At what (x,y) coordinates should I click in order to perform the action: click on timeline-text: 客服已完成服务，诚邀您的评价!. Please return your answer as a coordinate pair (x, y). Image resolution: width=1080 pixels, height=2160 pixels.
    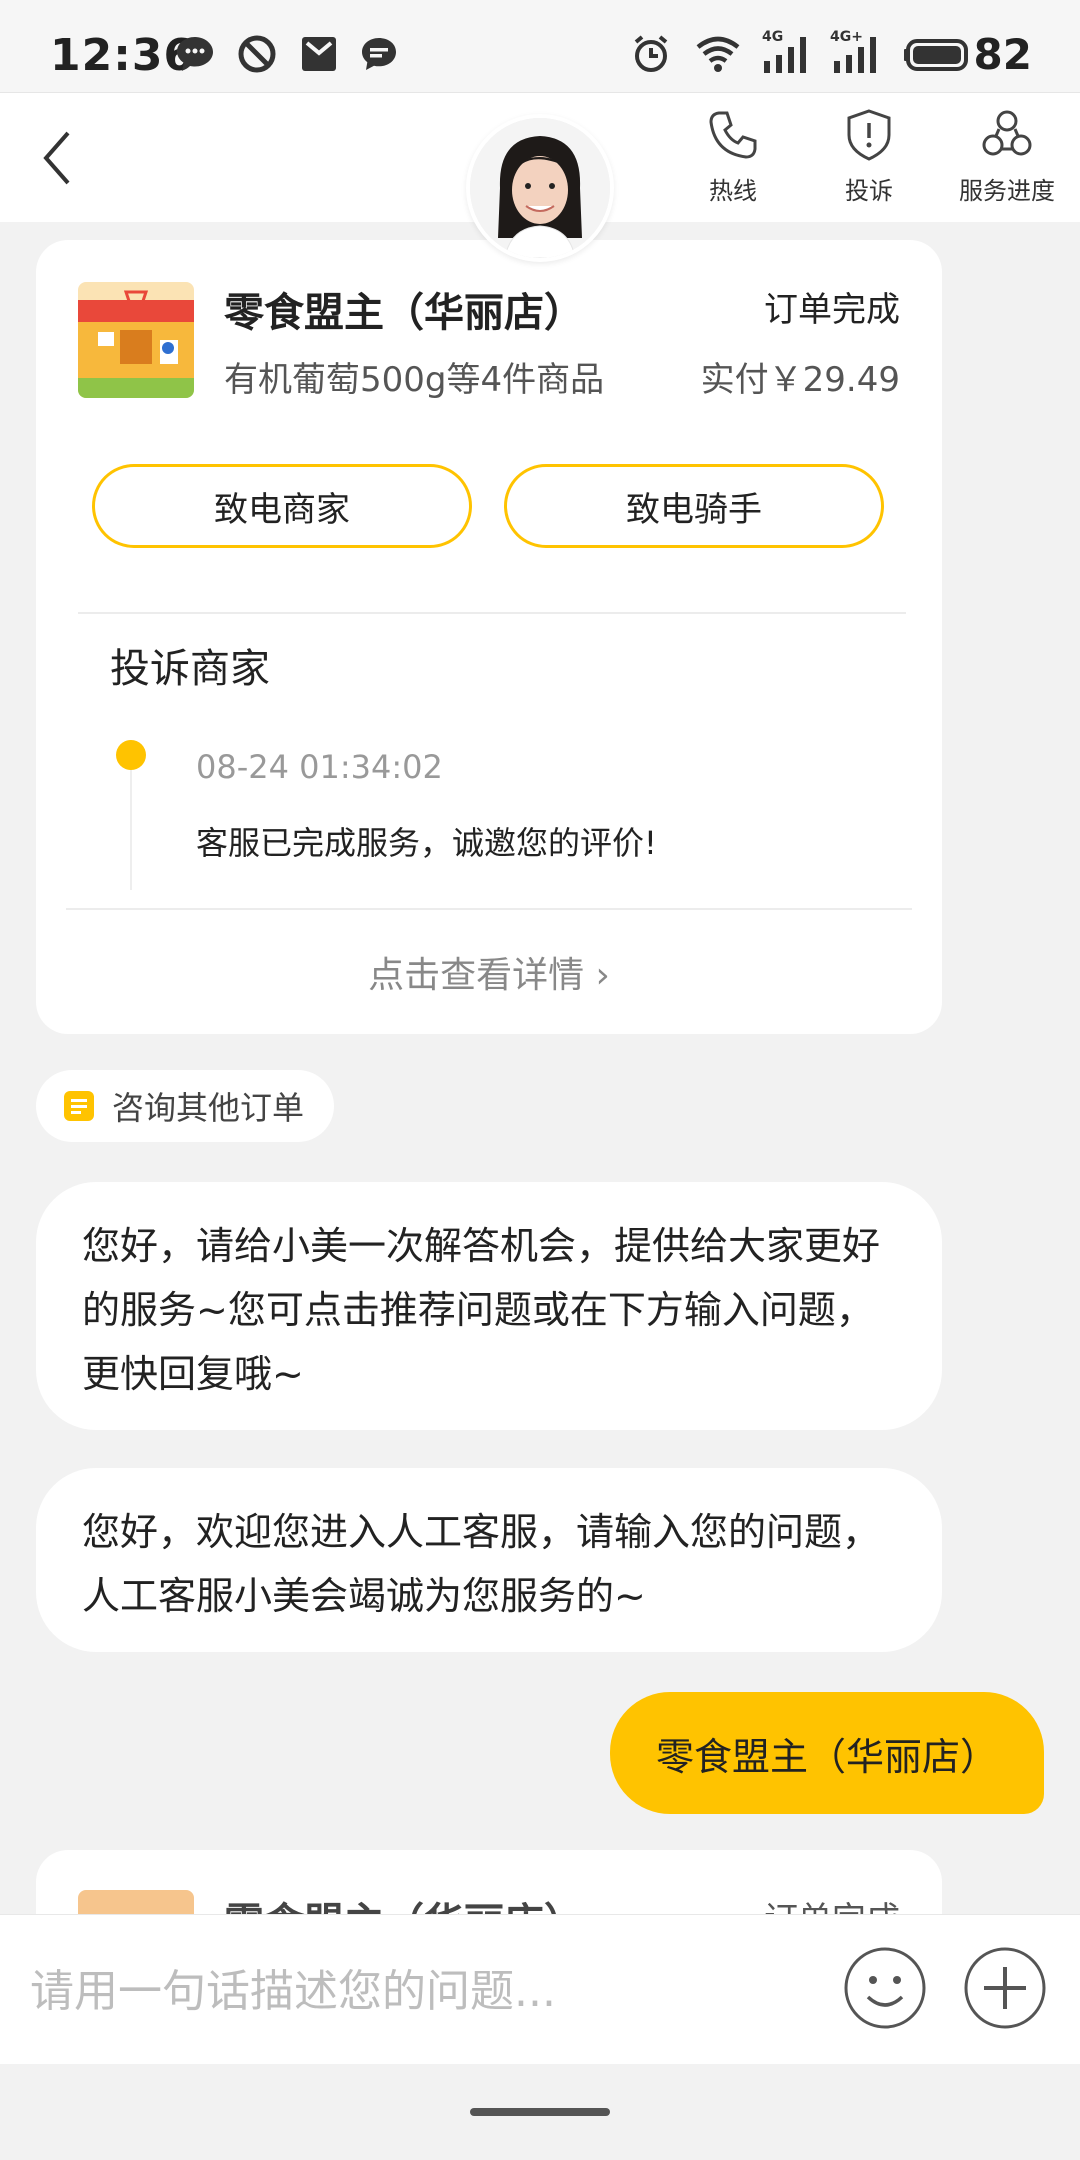
    Looking at the image, I should click on (426, 843).